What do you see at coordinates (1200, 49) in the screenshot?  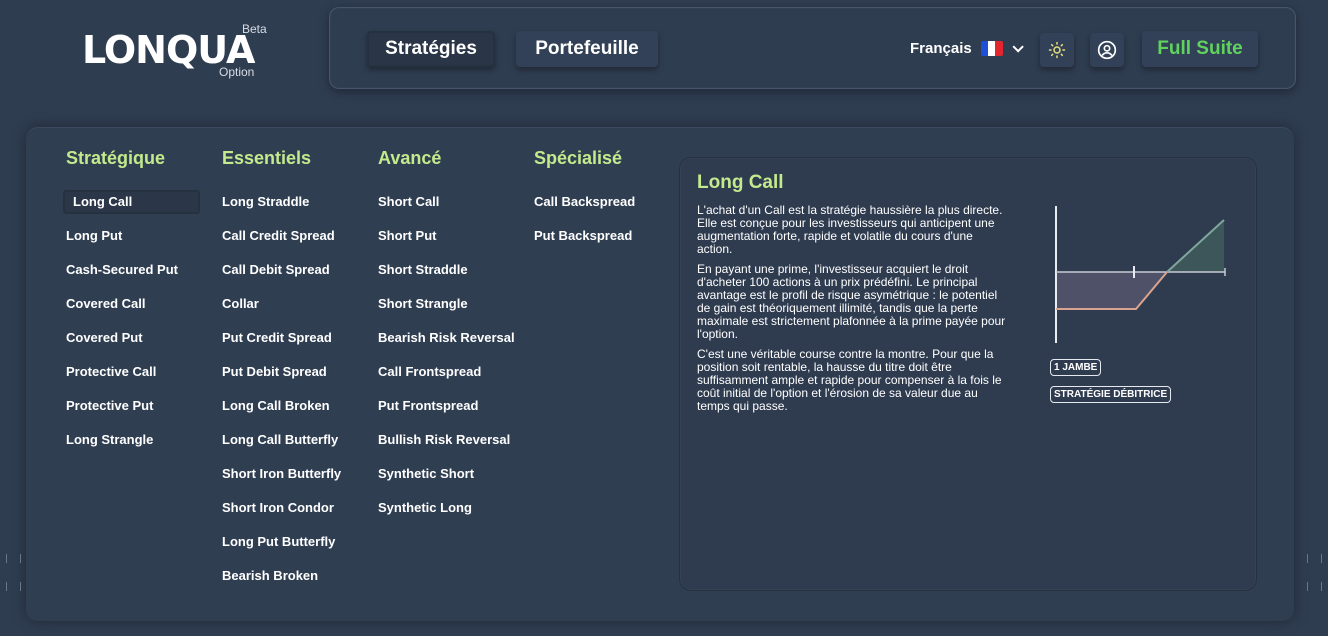 I see `full-suite-button: Full Suite` at bounding box center [1200, 49].